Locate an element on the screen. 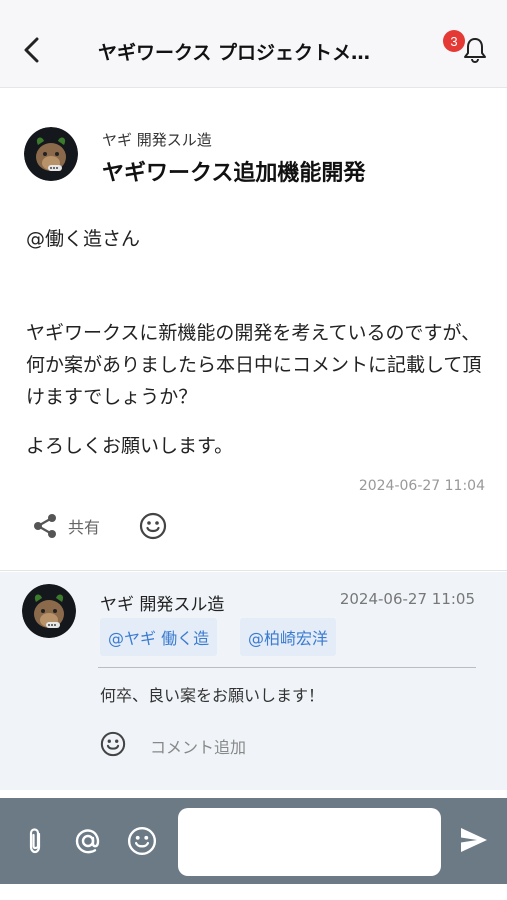  comment-author: ヤギ 開発スル造 is located at coordinates (162, 605).